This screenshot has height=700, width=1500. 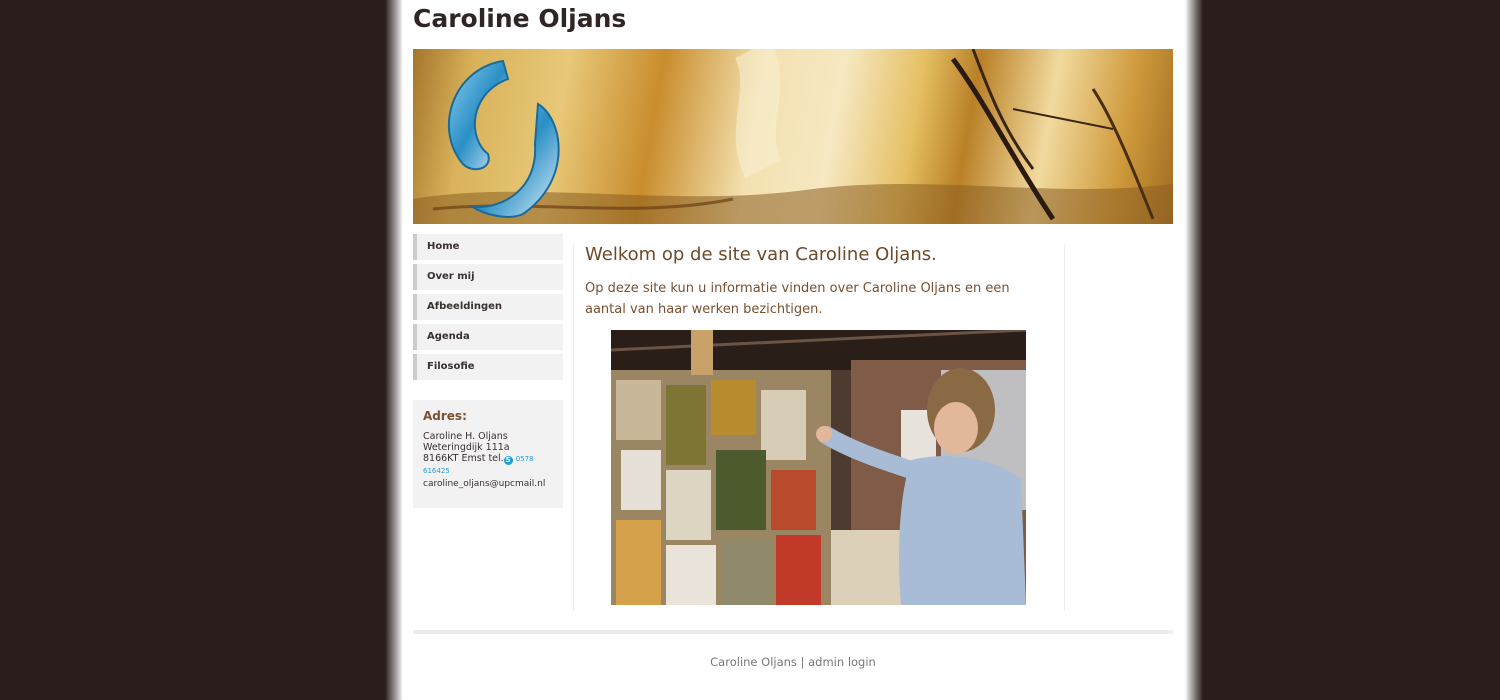 What do you see at coordinates (445, 416) in the screenshot?
I see `address-heading: Adres:` at bounding box center [445, 416].